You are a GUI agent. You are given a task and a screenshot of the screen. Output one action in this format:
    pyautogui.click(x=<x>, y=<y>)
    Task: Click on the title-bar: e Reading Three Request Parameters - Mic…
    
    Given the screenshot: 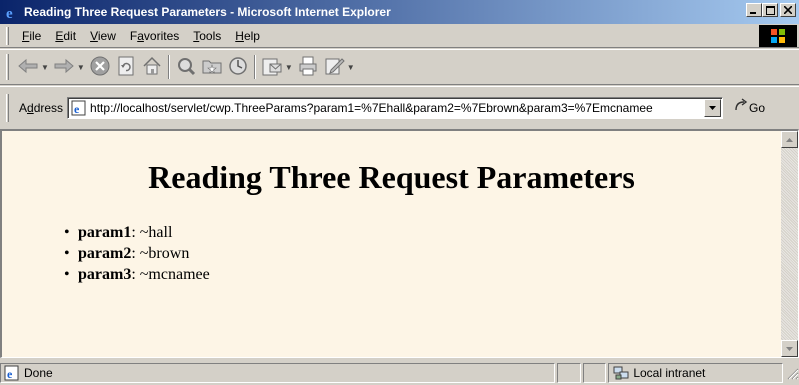 What is the action you would take?
    pyautogui.click(x=399, y=12)
    